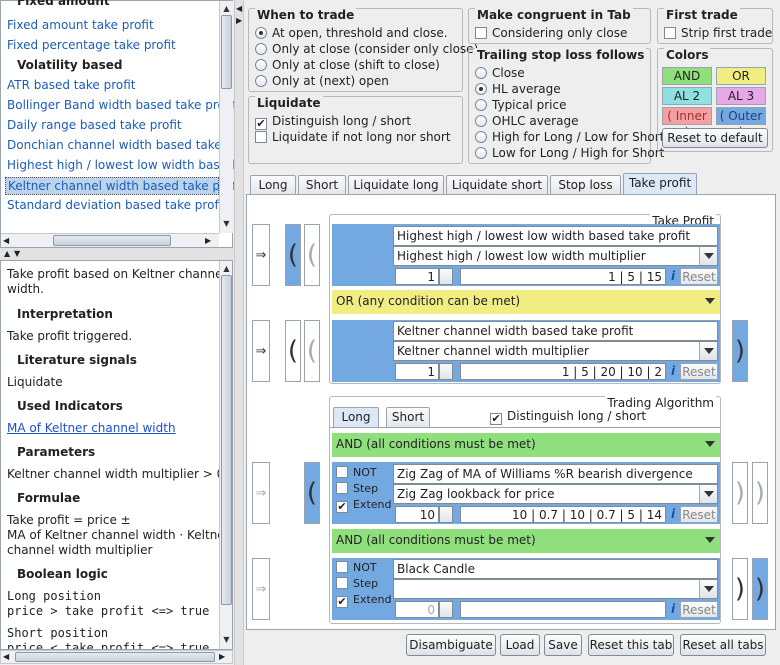 Image resolution: width=780 pixels, height=665 pixels. Describe the element at coordinates (364, 505) in the screenshot. I see `ta-cond1-extend-checkbox: ✔ Extend` at that location.